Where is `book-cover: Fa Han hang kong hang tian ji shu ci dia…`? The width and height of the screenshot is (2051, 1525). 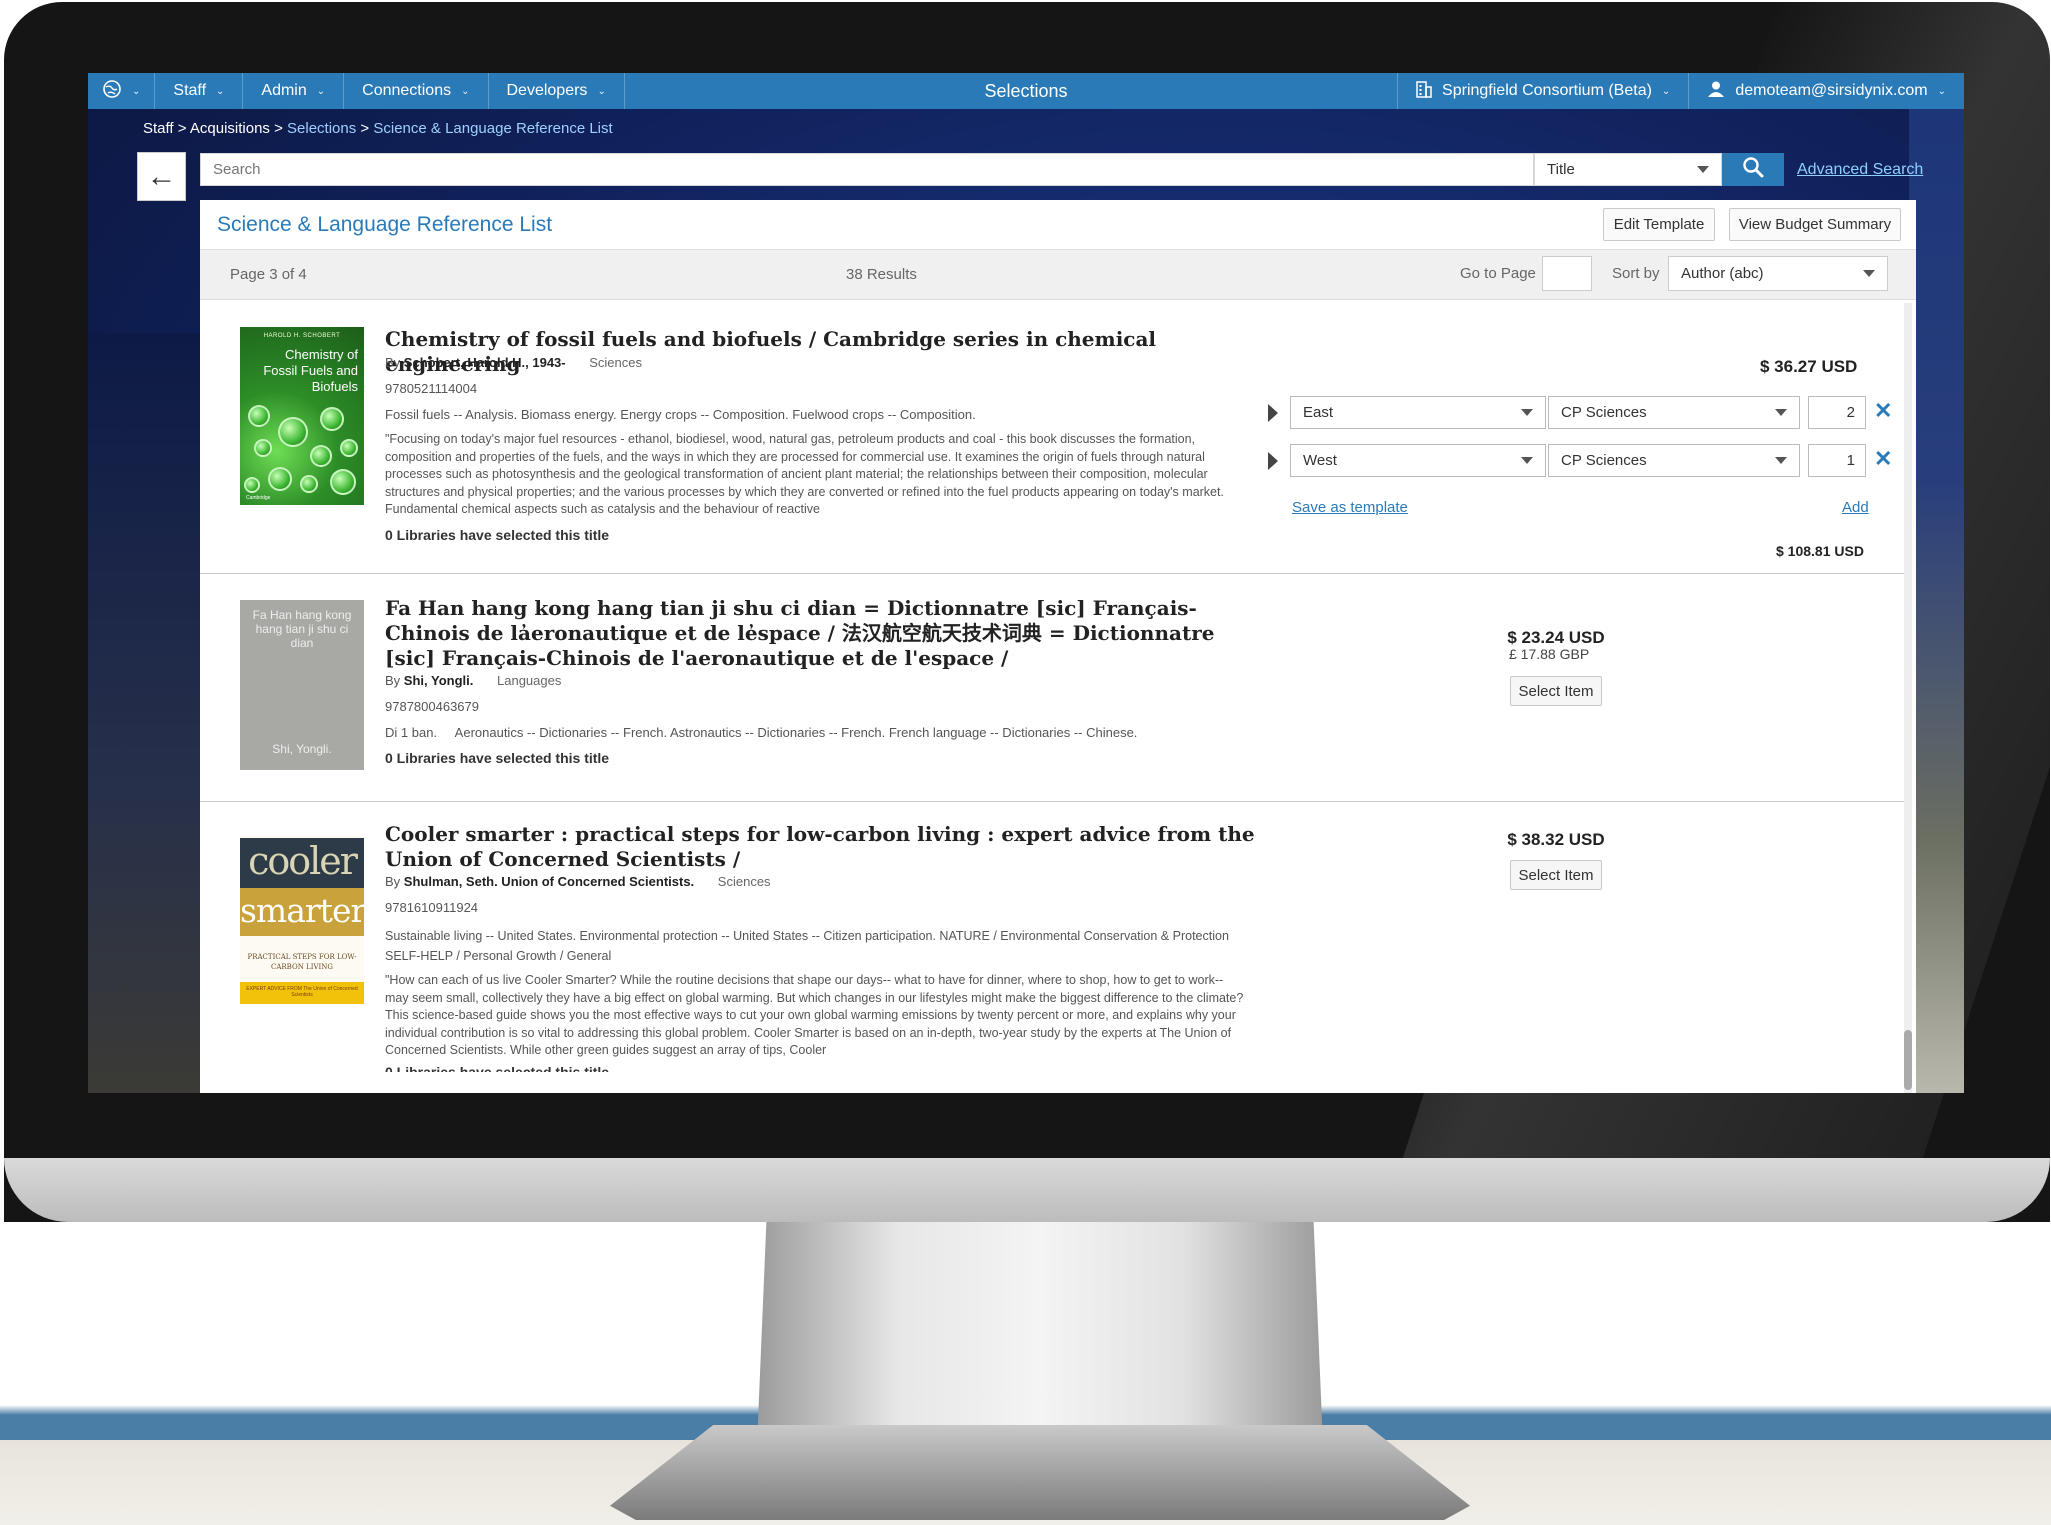
book-cover: Fa Han hang kong hang tian ji shu ci dia… is located at coordinates (302, 685).